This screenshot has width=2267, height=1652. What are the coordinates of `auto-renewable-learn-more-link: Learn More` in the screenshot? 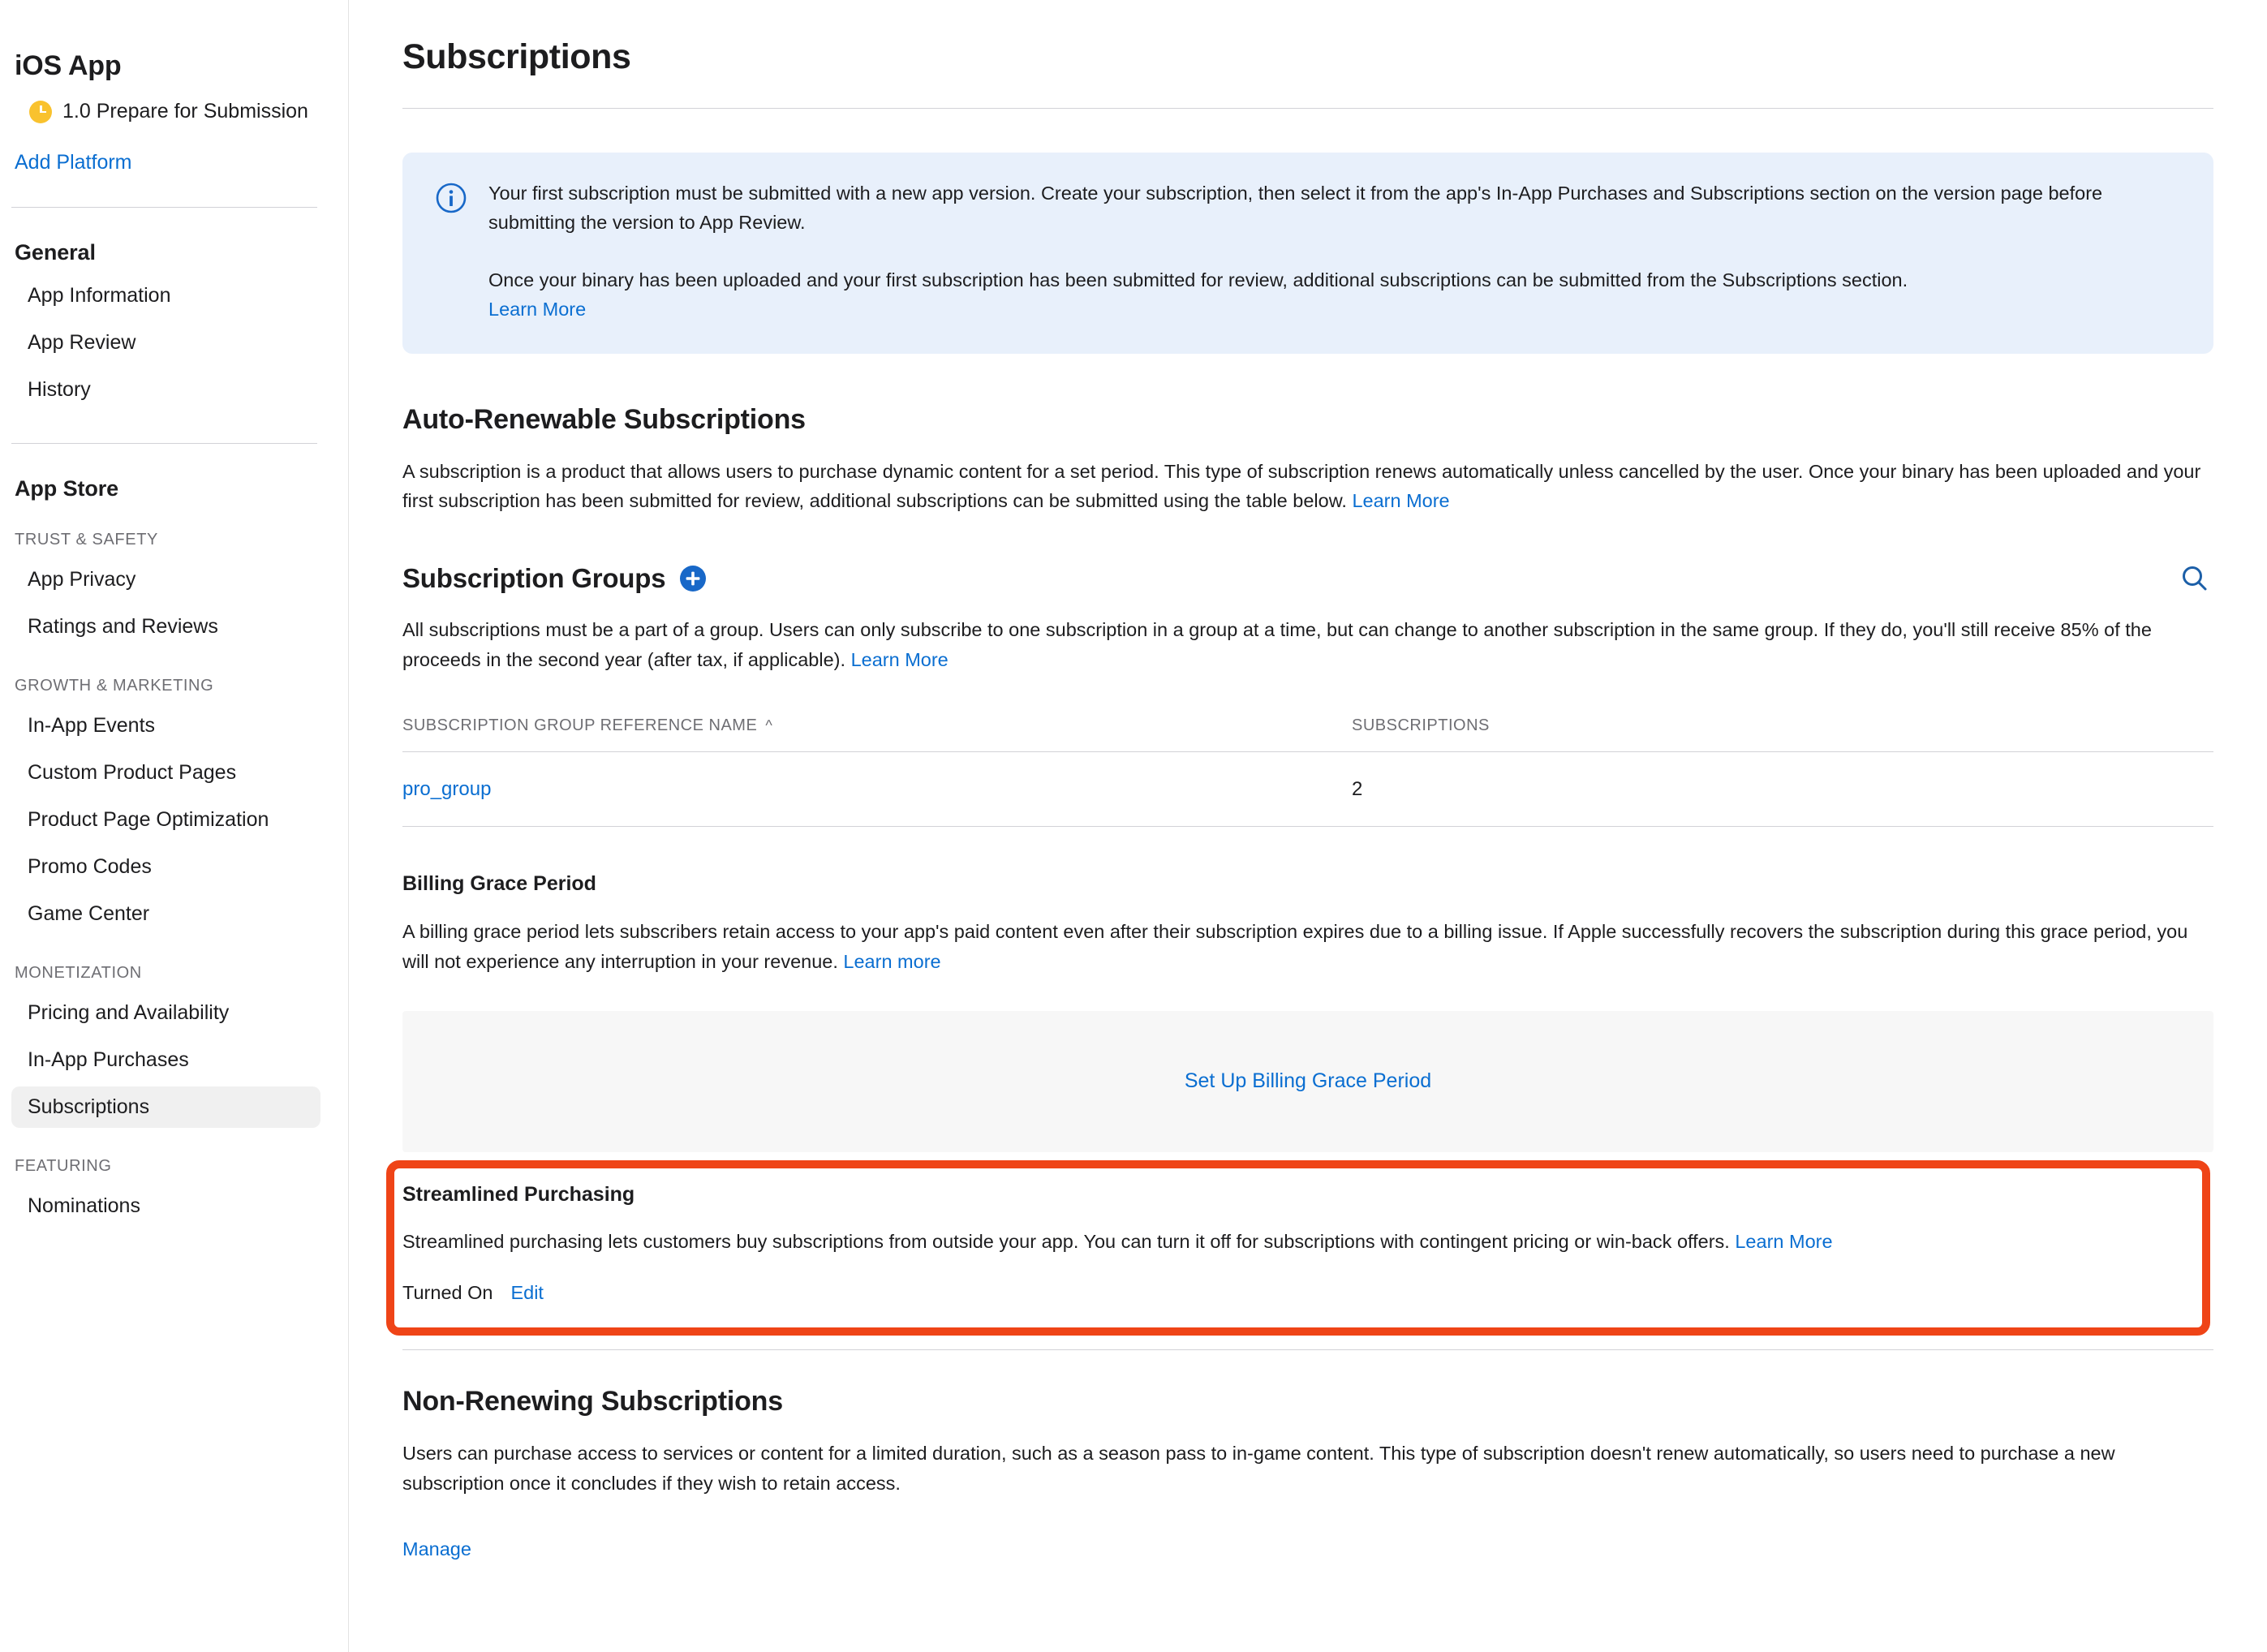 It's located at (1401, 500).